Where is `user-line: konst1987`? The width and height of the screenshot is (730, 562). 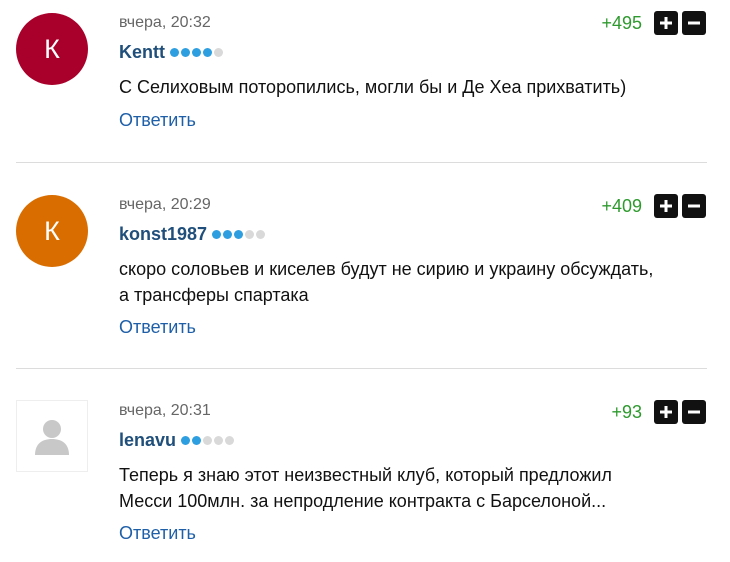 user-line: konst1987 is located at coordinates (193, 234).